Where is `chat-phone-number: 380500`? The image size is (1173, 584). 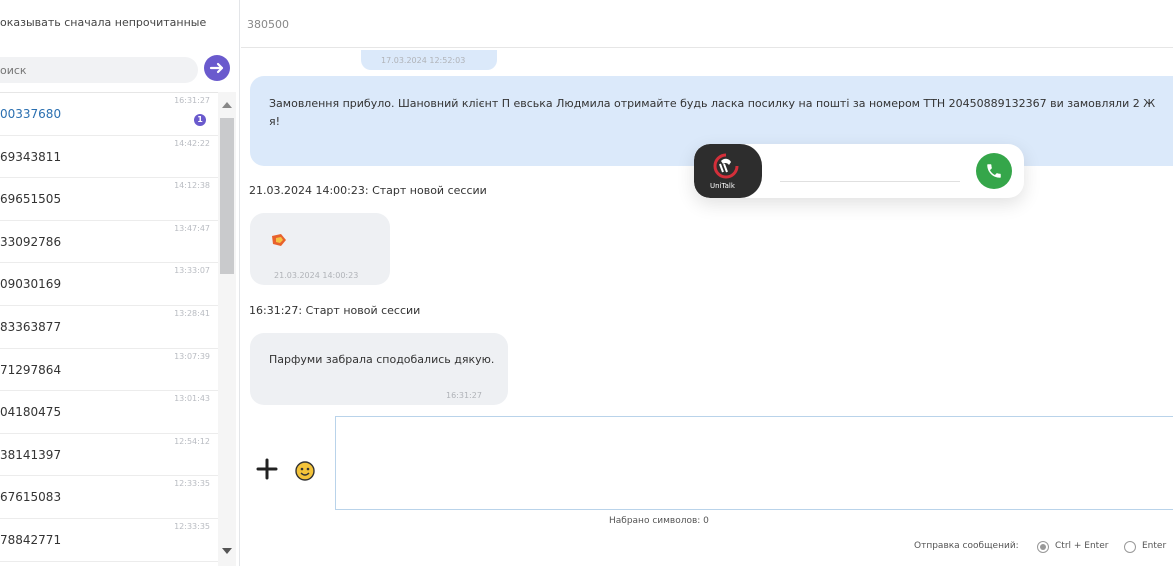 chat-phone-number: 380500 is located at coordinates (268, 24).